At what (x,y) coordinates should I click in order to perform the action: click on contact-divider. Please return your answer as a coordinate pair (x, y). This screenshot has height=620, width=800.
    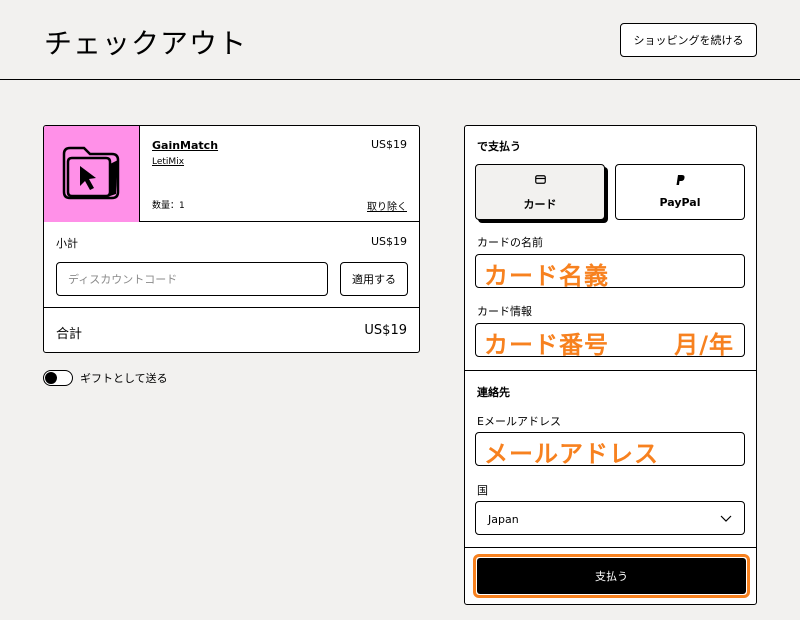
    Looking at the image, I should click on (610, 370).